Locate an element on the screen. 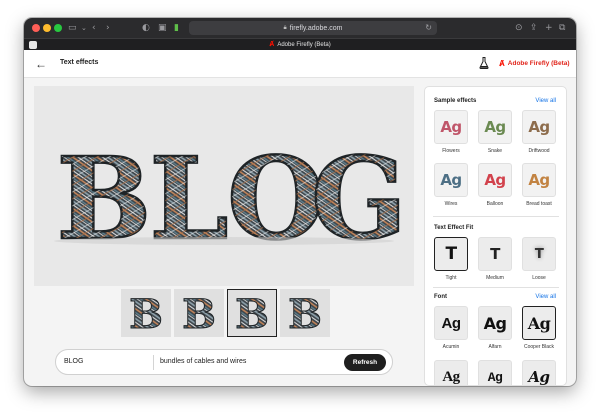  fit-option-label: Tight is located at coordinates (451, 278).